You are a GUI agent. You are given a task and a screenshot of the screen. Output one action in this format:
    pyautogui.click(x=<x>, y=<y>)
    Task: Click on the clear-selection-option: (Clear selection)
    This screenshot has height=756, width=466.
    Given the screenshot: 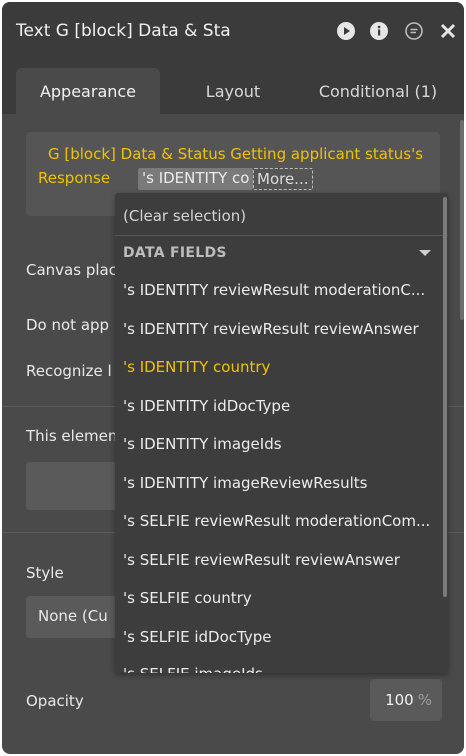 What is the action you would take?
    pyautogui.click(x=184, y=216)
    